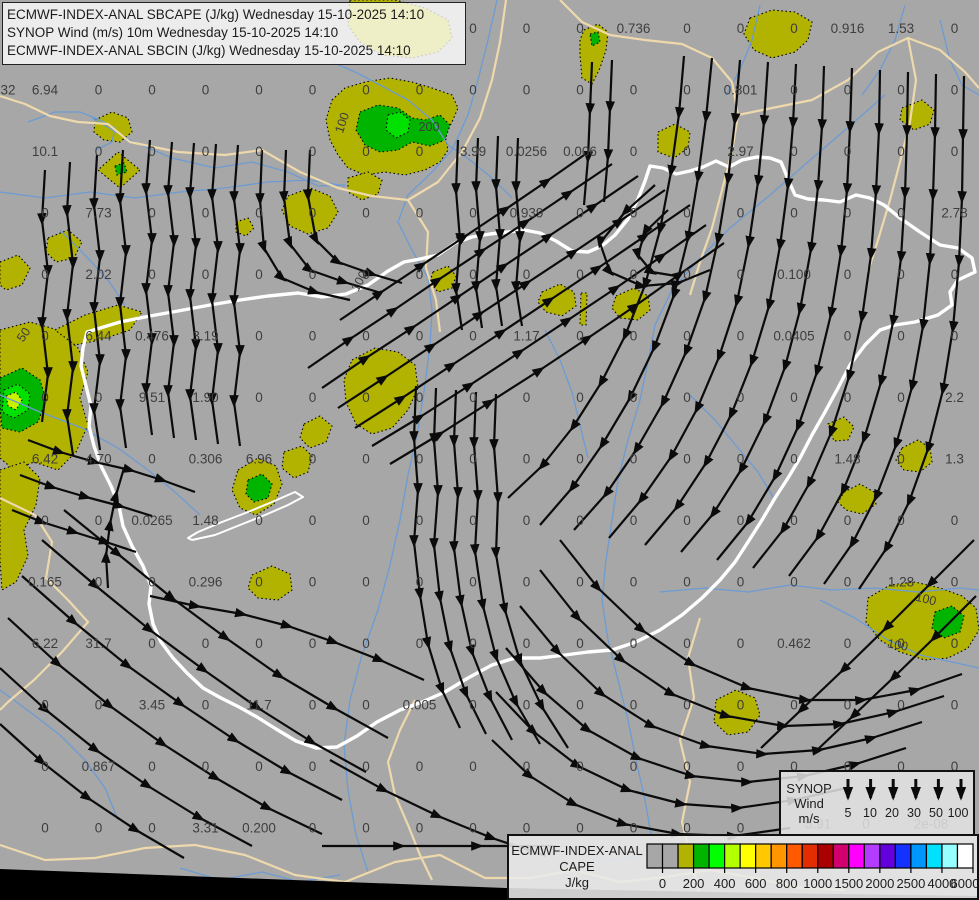  What do you see at coordinates (152, 397) in the screenshot?
I see `svg-text: 9.51` at bounding box center [152, 397].